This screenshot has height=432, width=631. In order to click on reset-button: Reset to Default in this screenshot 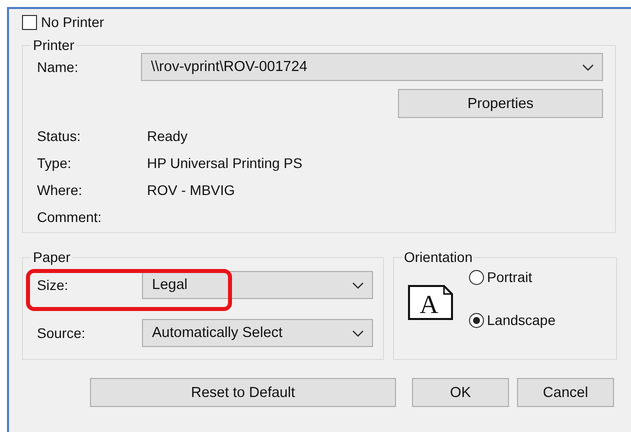, I will do `click(243, 392)`.